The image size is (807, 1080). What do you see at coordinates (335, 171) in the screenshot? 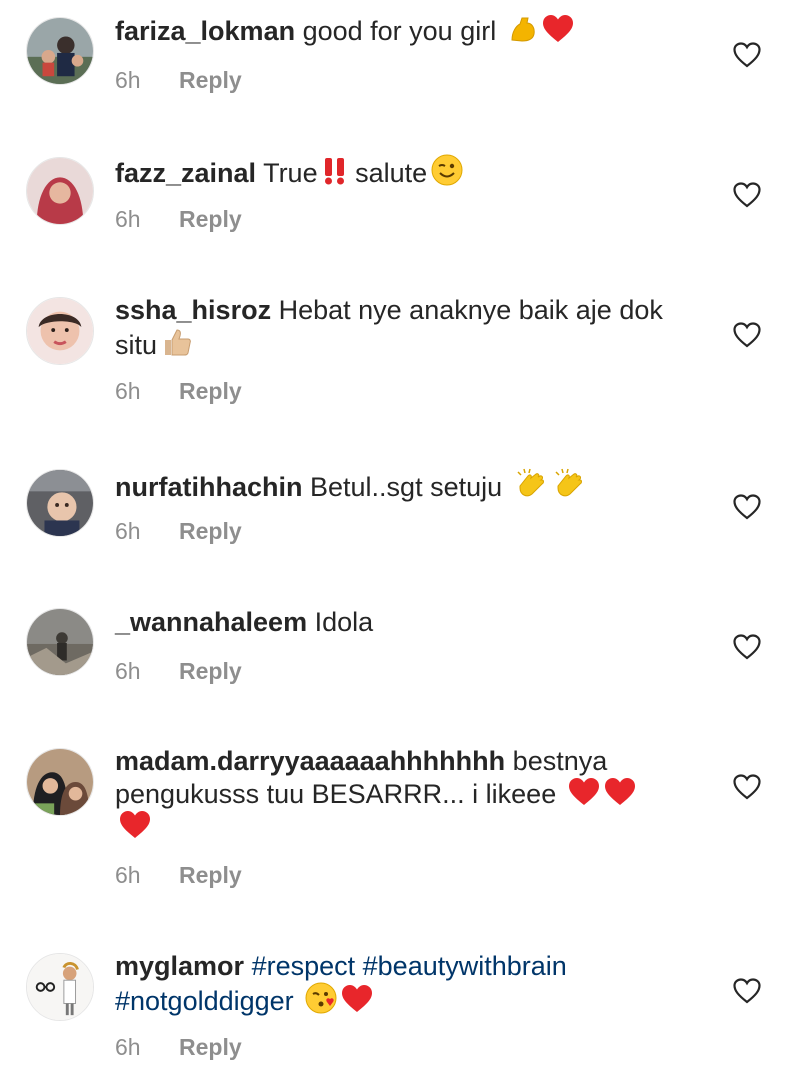
I see `double-exclamation-emoji` at bounding box center [335, 171].